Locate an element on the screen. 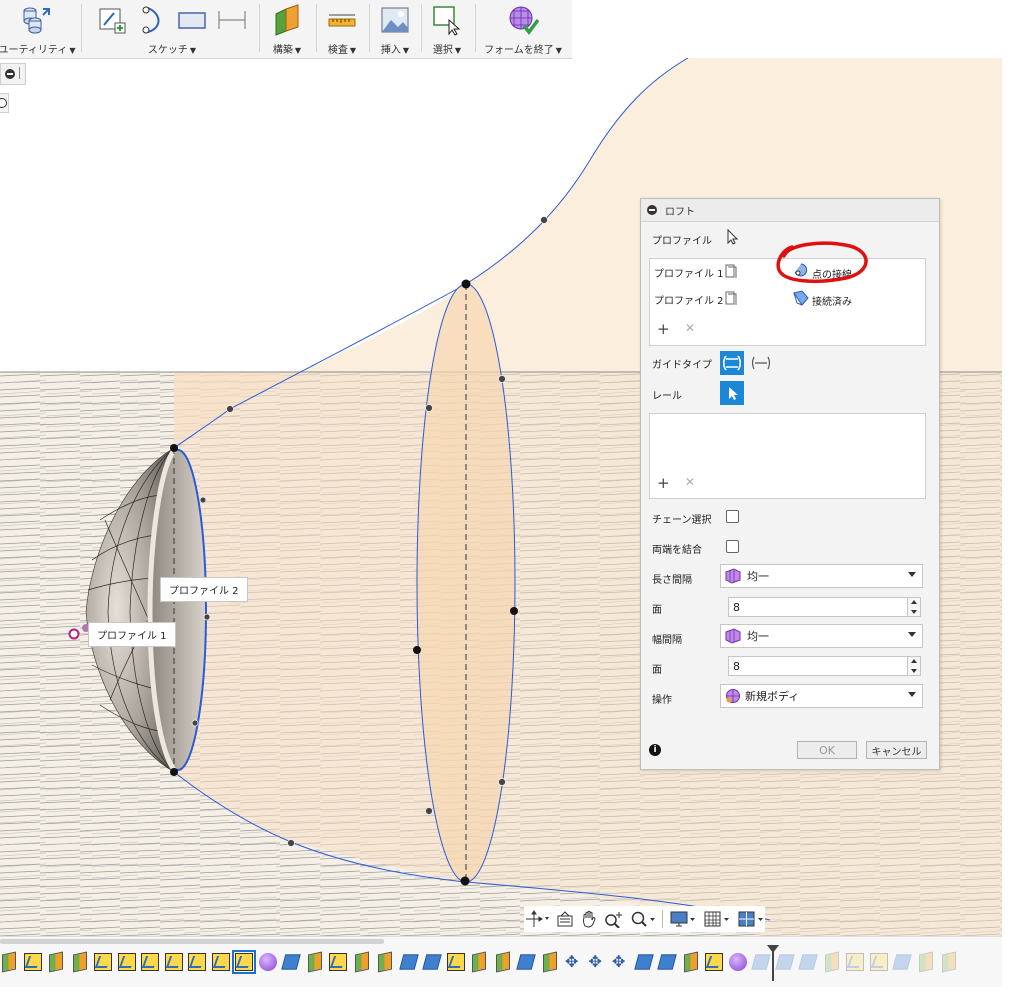 This screenshot has width=1024, height=1000. rail-label: レール is located at coordinates (667, 396).